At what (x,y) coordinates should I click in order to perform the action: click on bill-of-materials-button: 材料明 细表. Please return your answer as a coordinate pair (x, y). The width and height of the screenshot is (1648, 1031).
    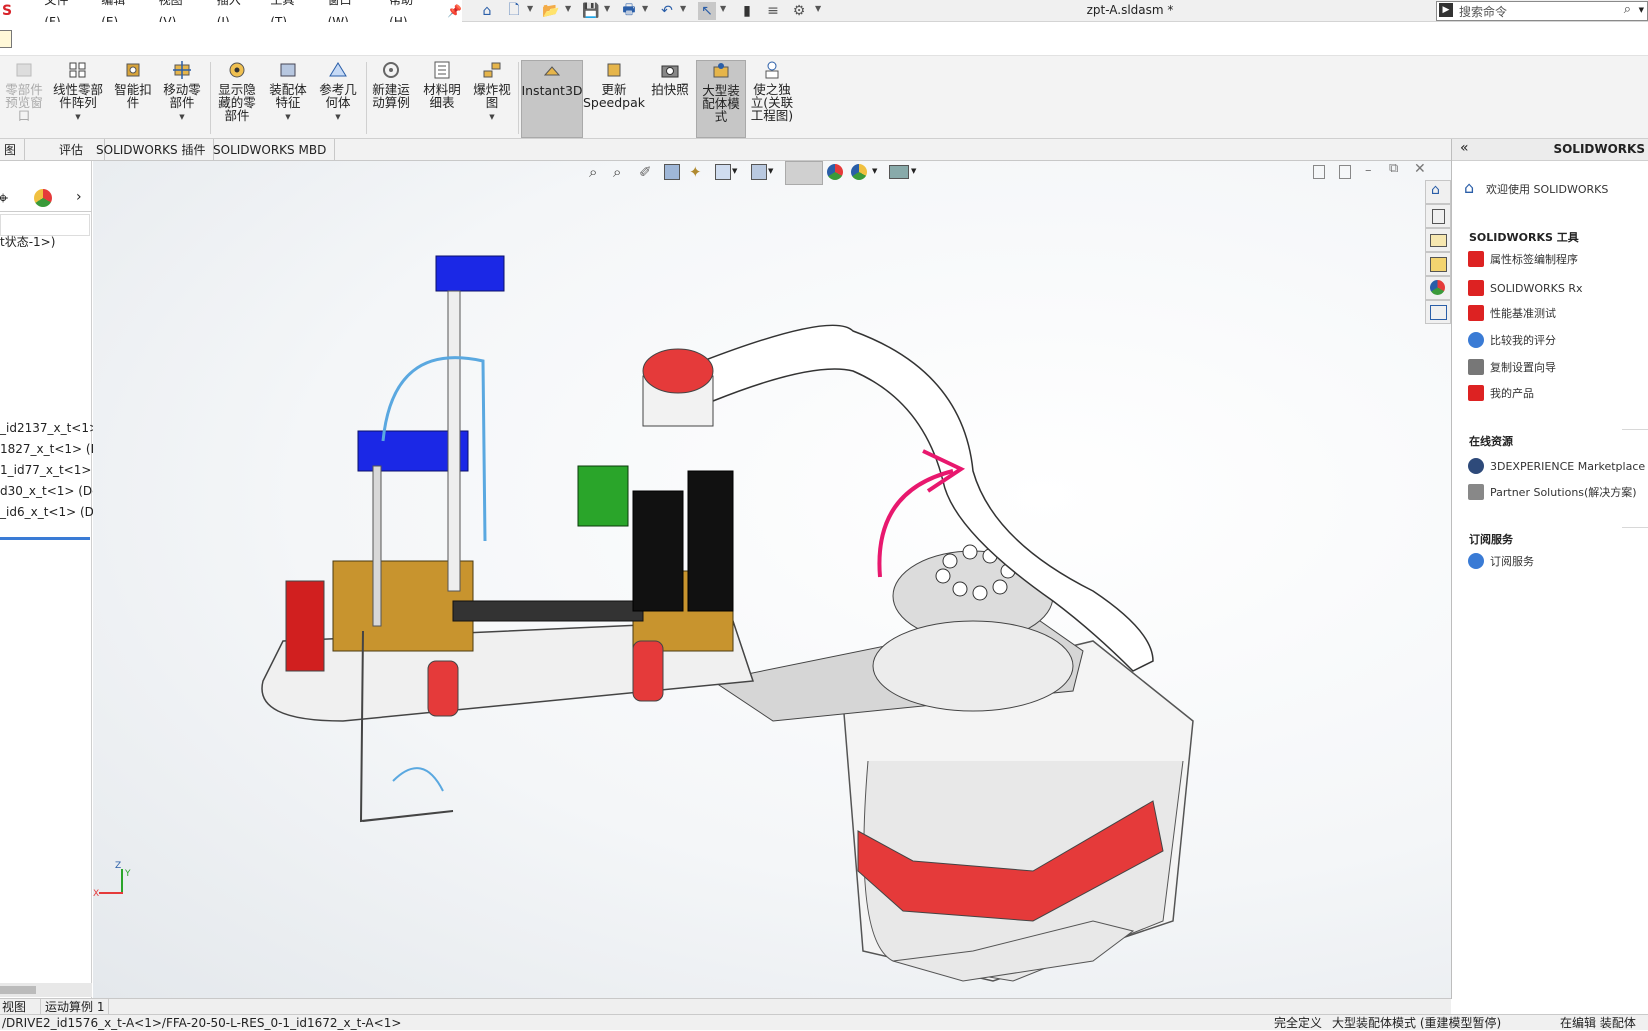
    Looking at the image, I should click on (442, 98).